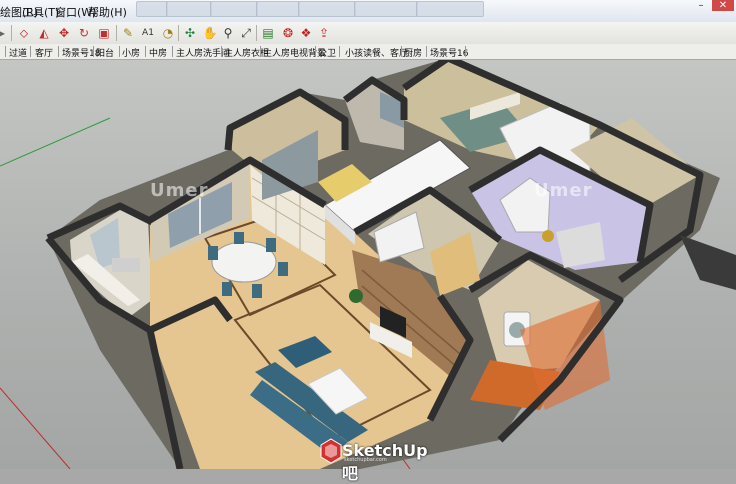 The width and height of the screenshot is (736, 484). What do you see at coordinates (148, 33) in the screenshot?
I see `text-tool-icon: A1` at bounding box center [148, 33].